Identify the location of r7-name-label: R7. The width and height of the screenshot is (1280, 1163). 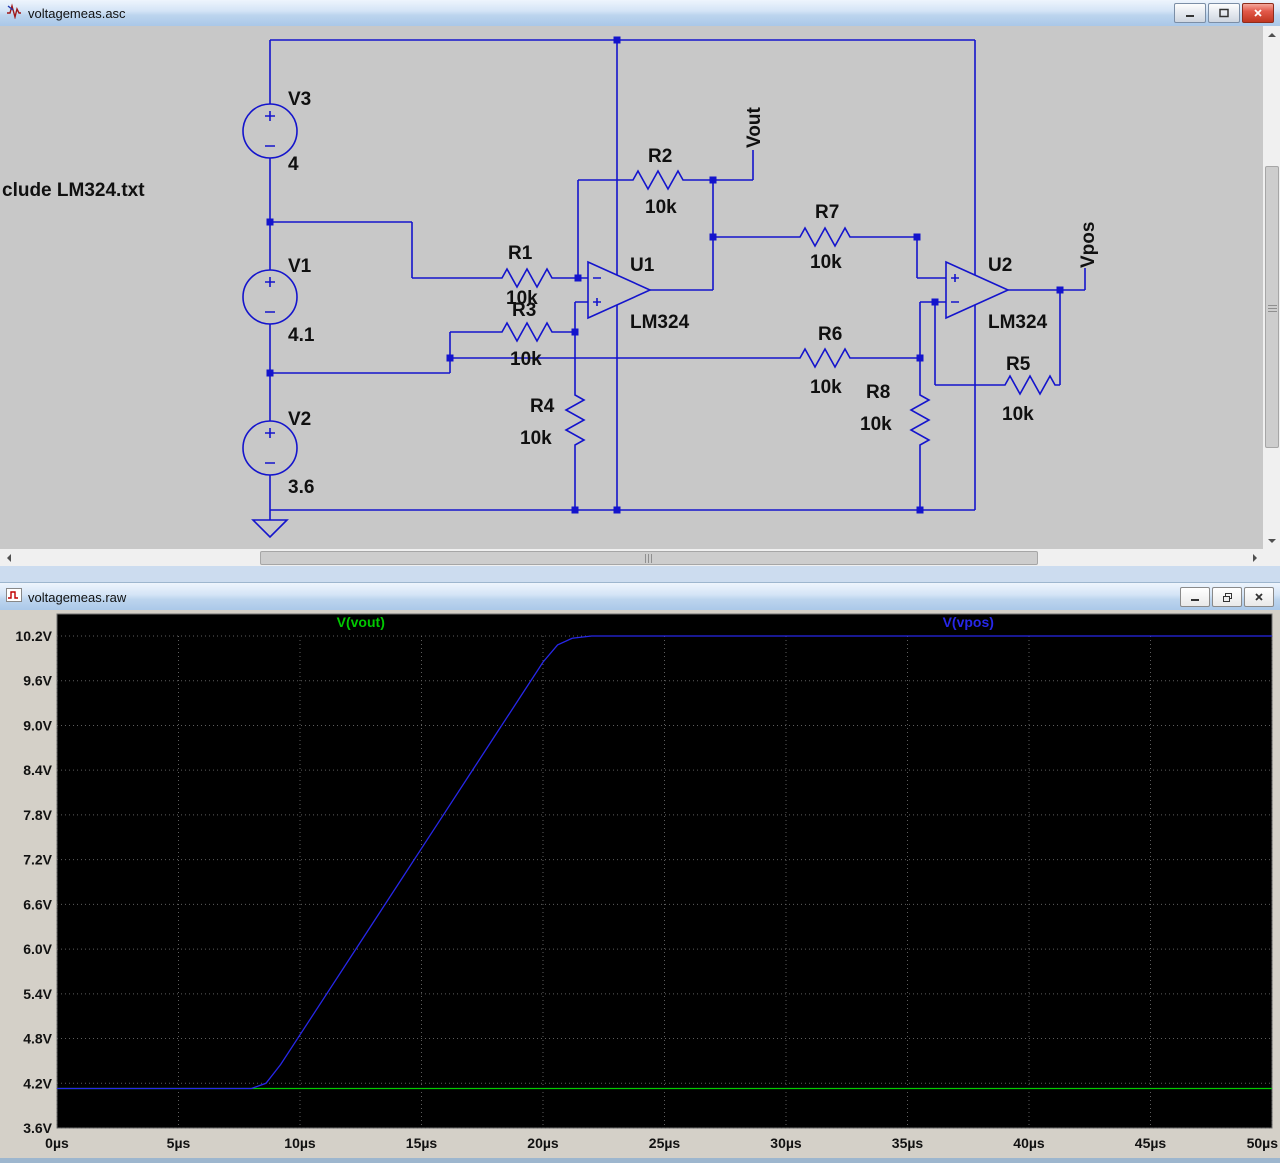
(827, 212).